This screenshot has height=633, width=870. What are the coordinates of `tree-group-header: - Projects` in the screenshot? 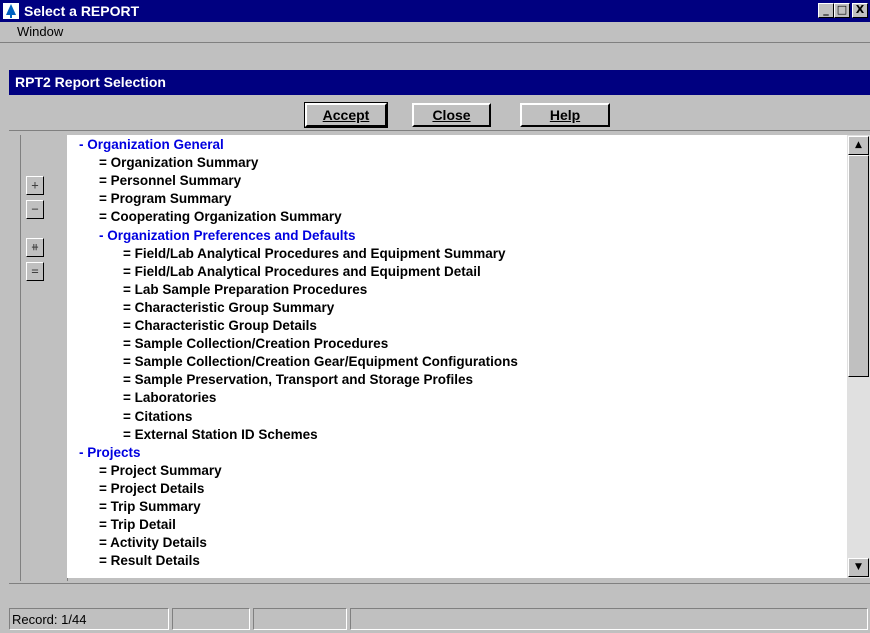 It's located at (110, 453).